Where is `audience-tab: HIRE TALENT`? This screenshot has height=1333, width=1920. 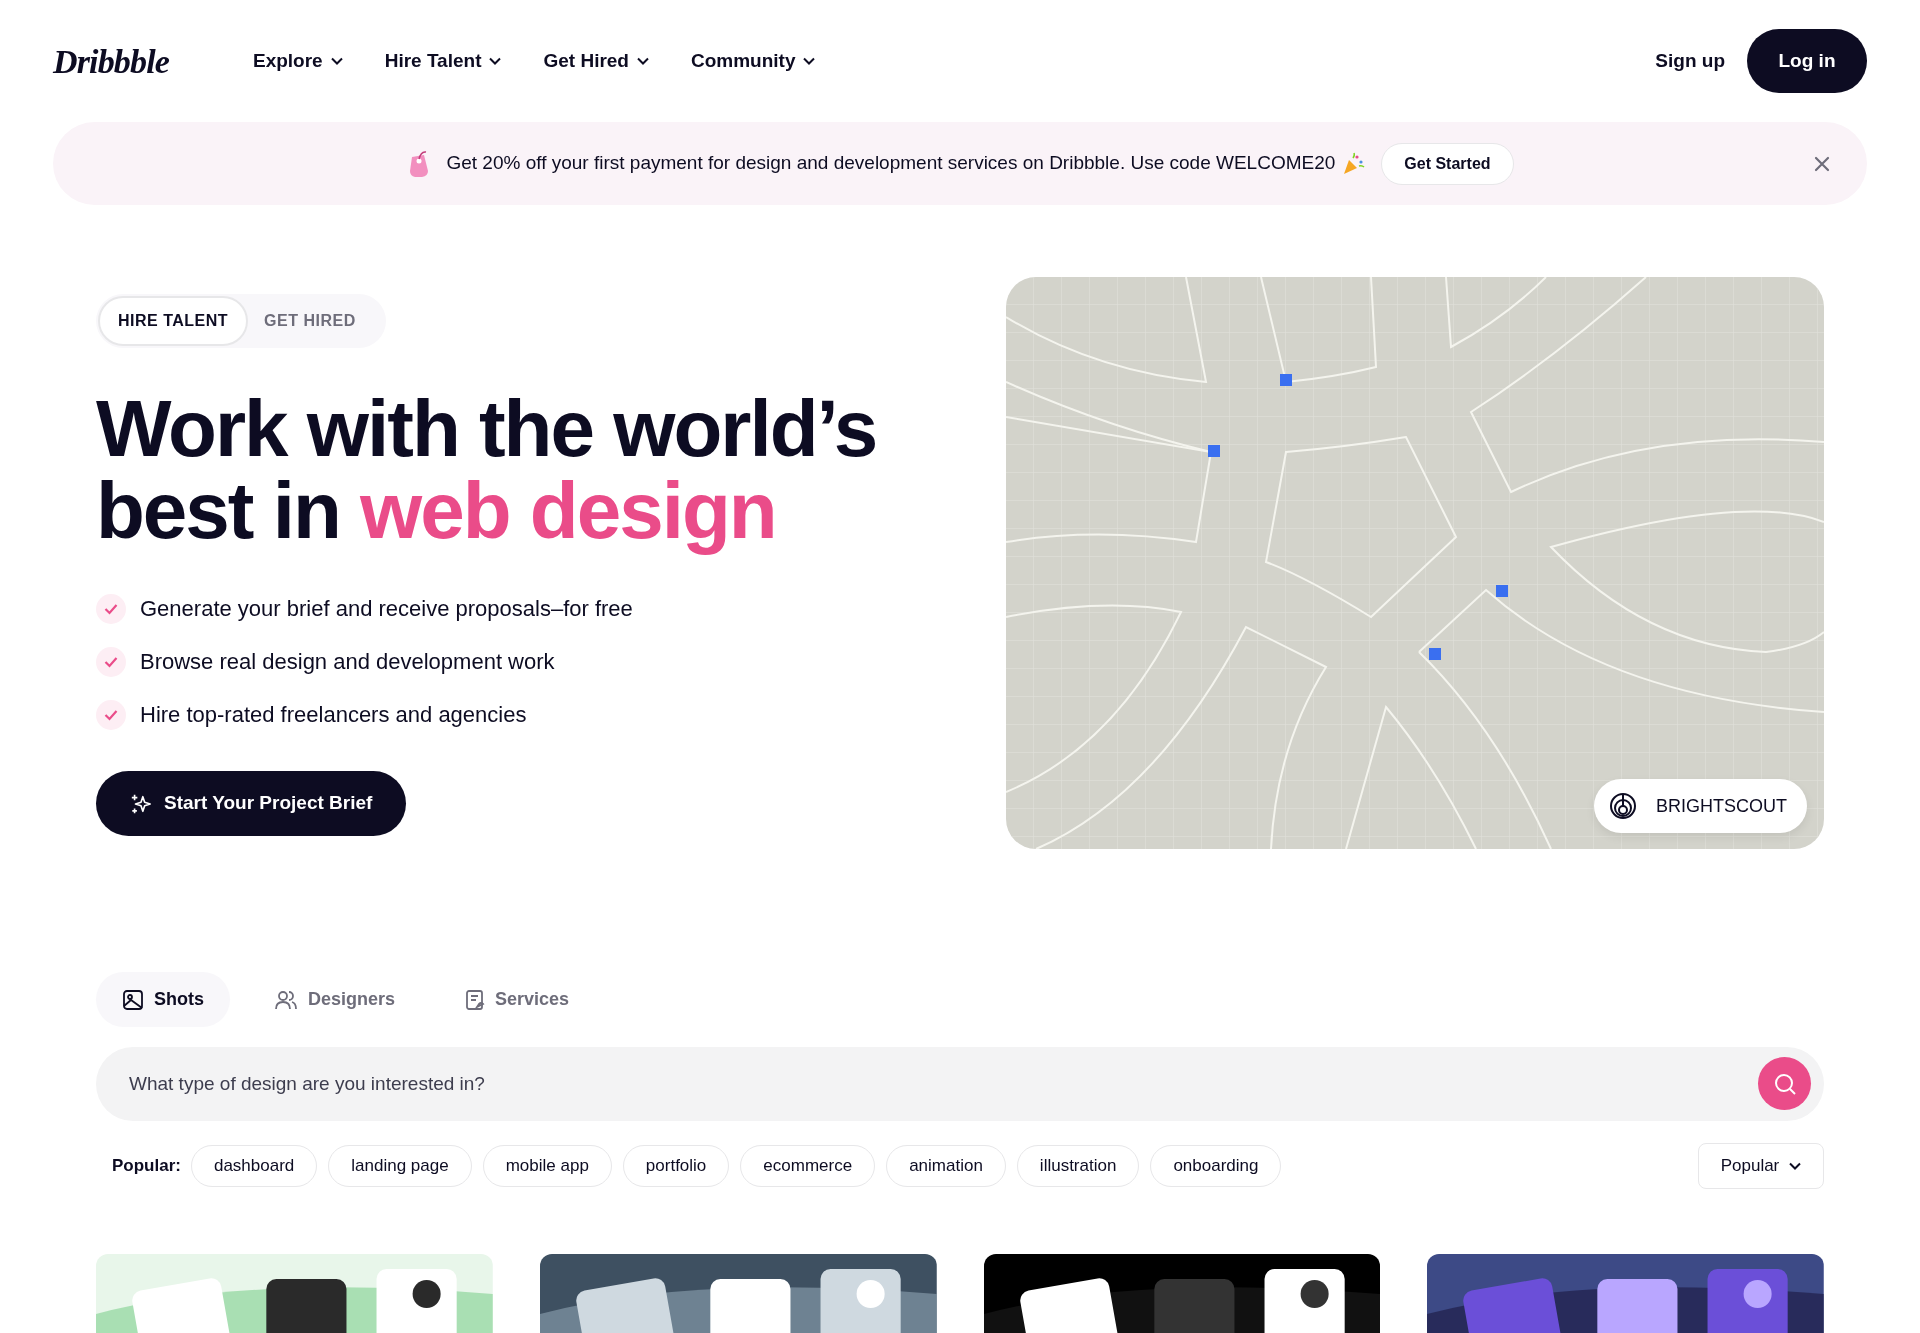
audience-tab: HIRE TALENT is located at coordinates (173, 321).